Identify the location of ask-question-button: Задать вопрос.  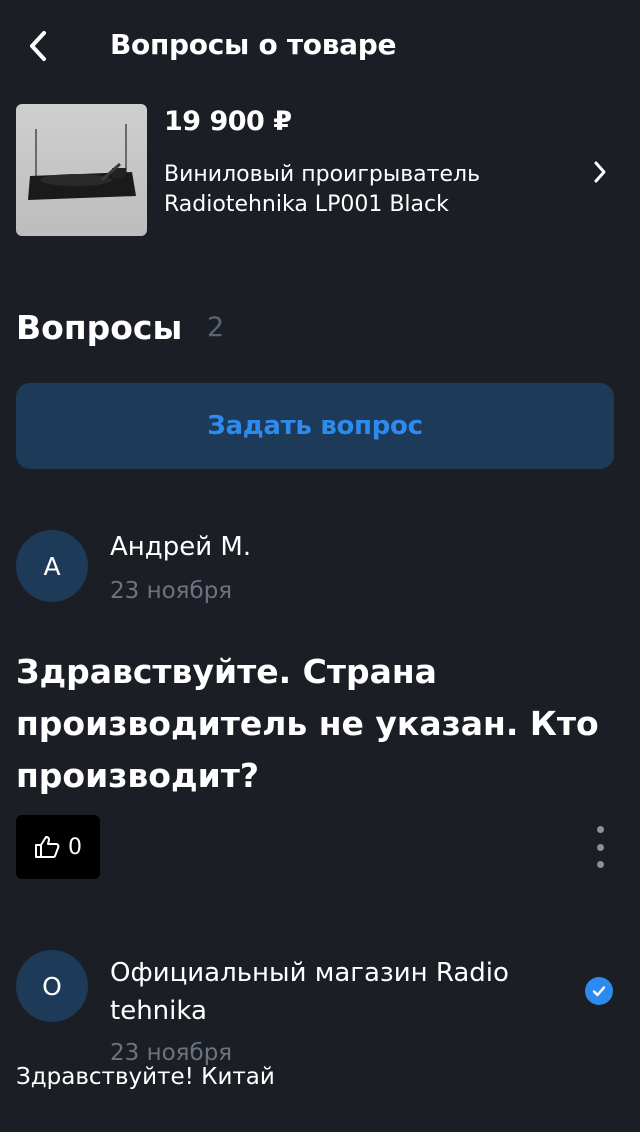
(315, 426).